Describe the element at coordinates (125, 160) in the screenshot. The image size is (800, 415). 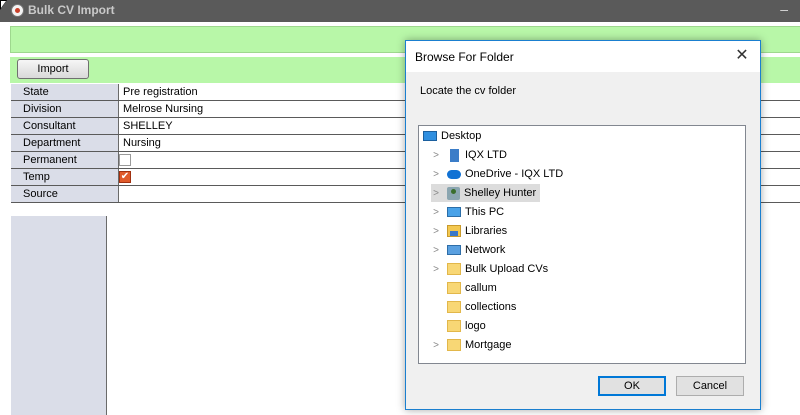
I see `permanent-checkbox` at that location.